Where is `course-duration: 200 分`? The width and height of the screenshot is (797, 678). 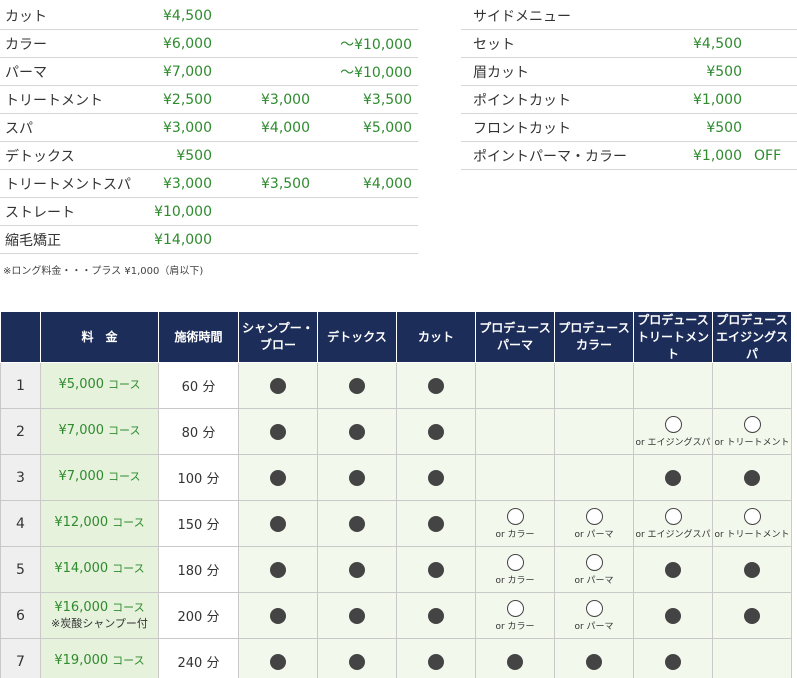
course-duration: 200 分 is located at coordinates (198, 616).